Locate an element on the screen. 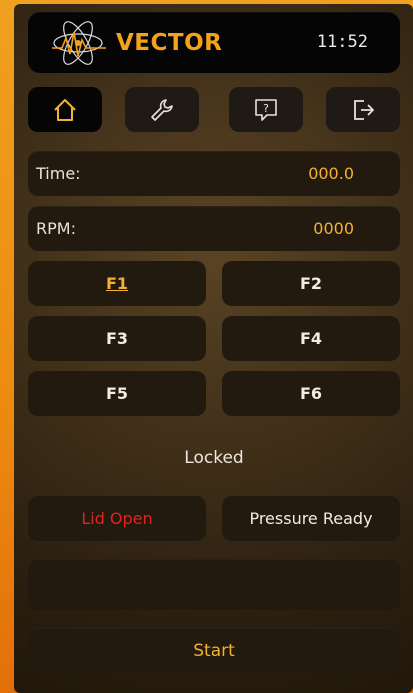  header-bar: VECTOR 11:52 is located at coordinates (214, 42).